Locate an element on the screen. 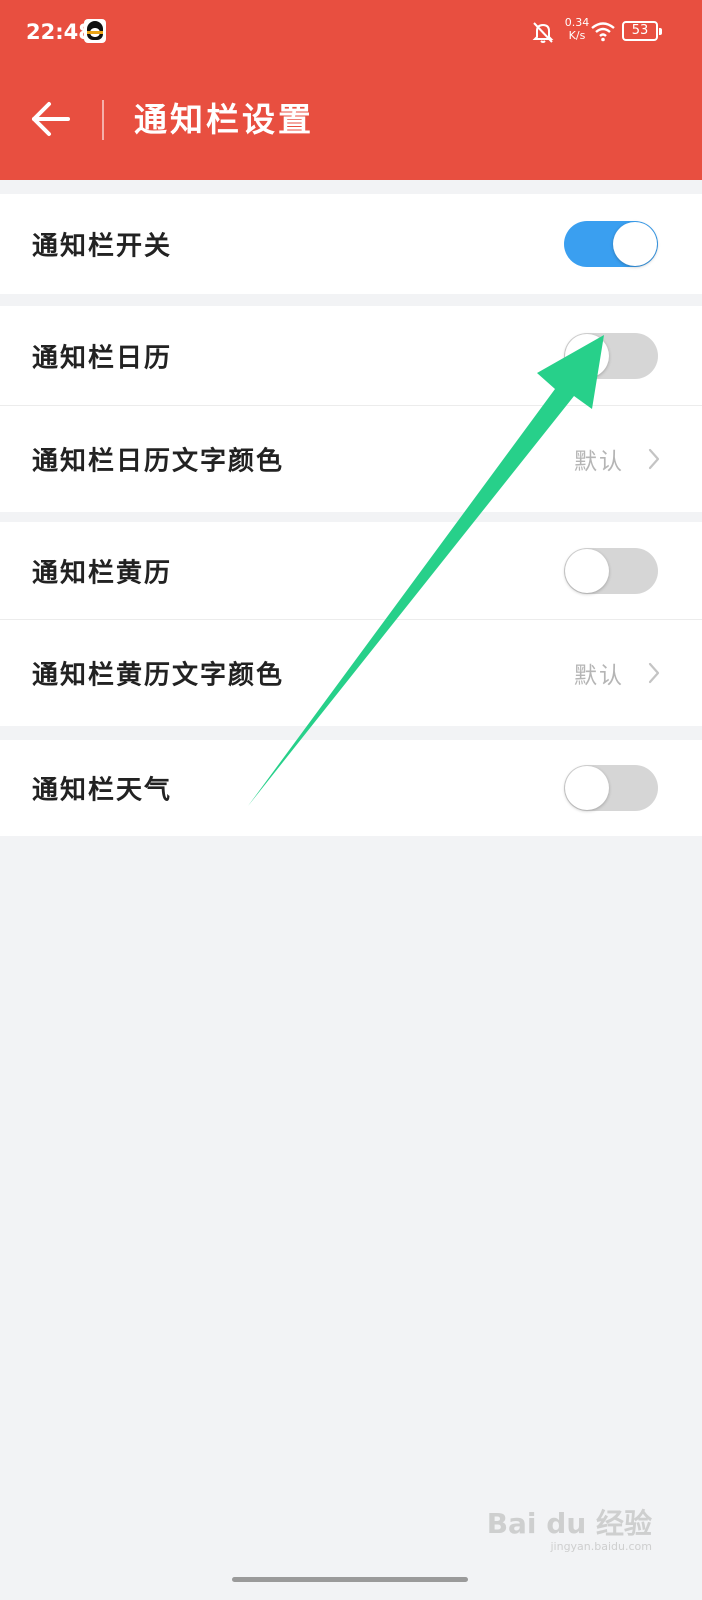 This screenshot has width=702, height=1600. bell-off-icon is located at coordinates (543, 32).